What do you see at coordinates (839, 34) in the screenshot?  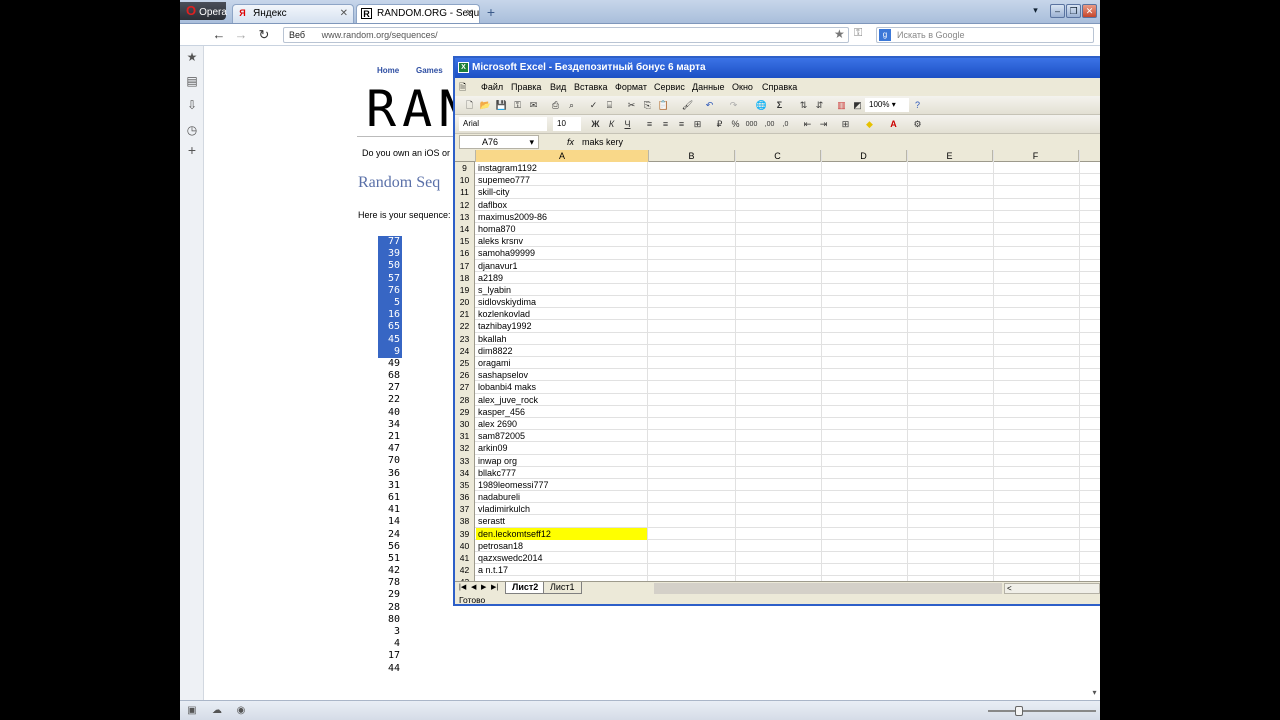 I see `bookmark-star-icon: ★` at bounding box center [839, 34].